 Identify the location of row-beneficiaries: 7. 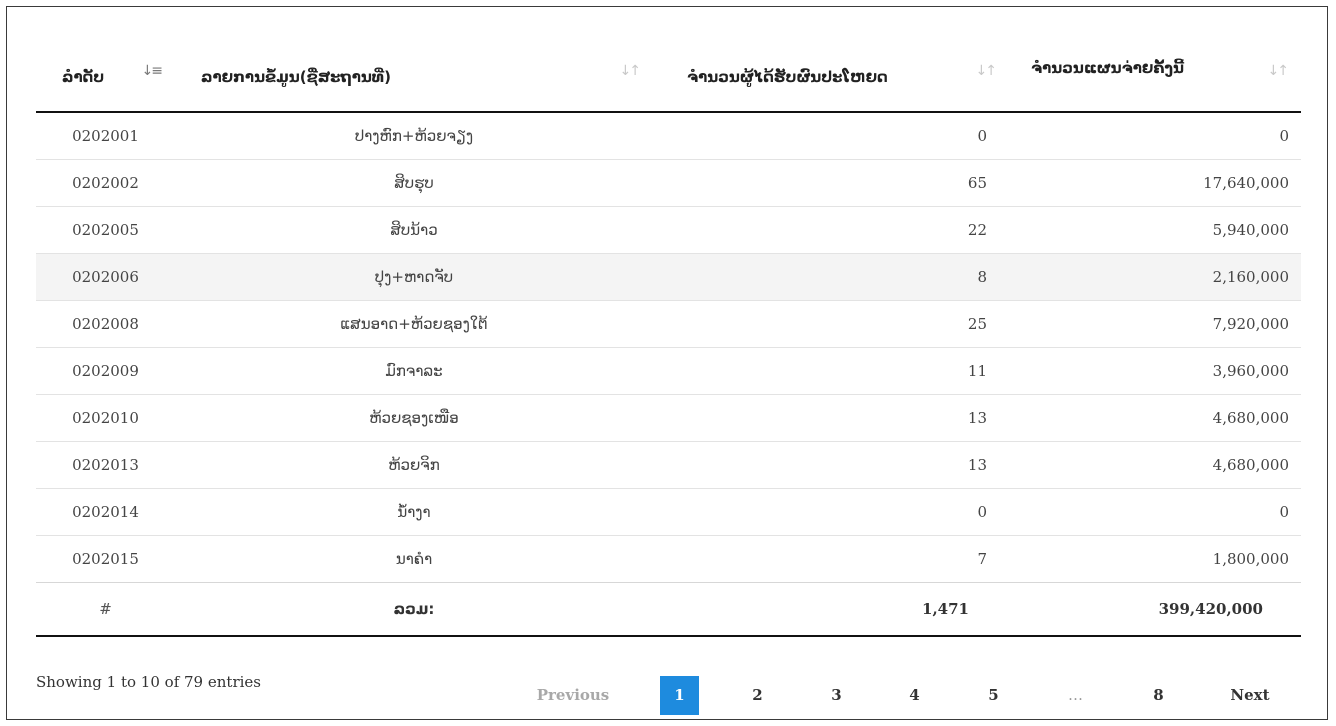
(831, 559).